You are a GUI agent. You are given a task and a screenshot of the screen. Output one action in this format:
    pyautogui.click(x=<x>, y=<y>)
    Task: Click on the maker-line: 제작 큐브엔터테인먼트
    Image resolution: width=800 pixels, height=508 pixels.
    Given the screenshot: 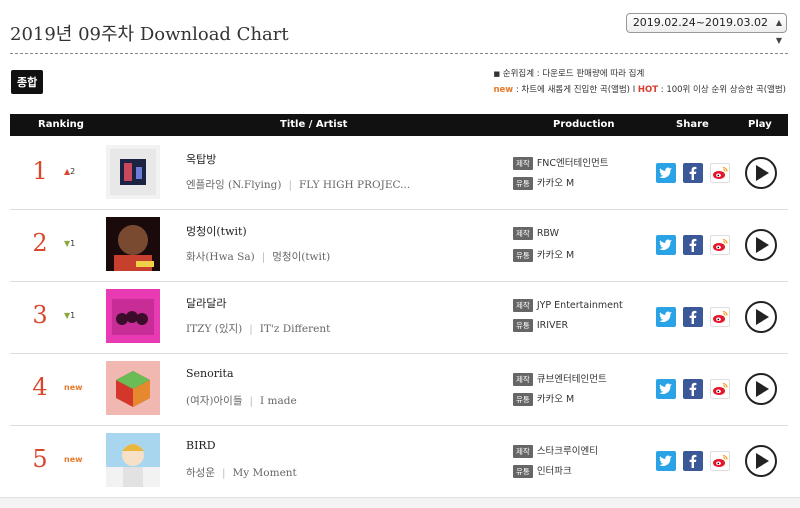 What is the action you would take?
    pyautogui.click(x=560, y=378)
    